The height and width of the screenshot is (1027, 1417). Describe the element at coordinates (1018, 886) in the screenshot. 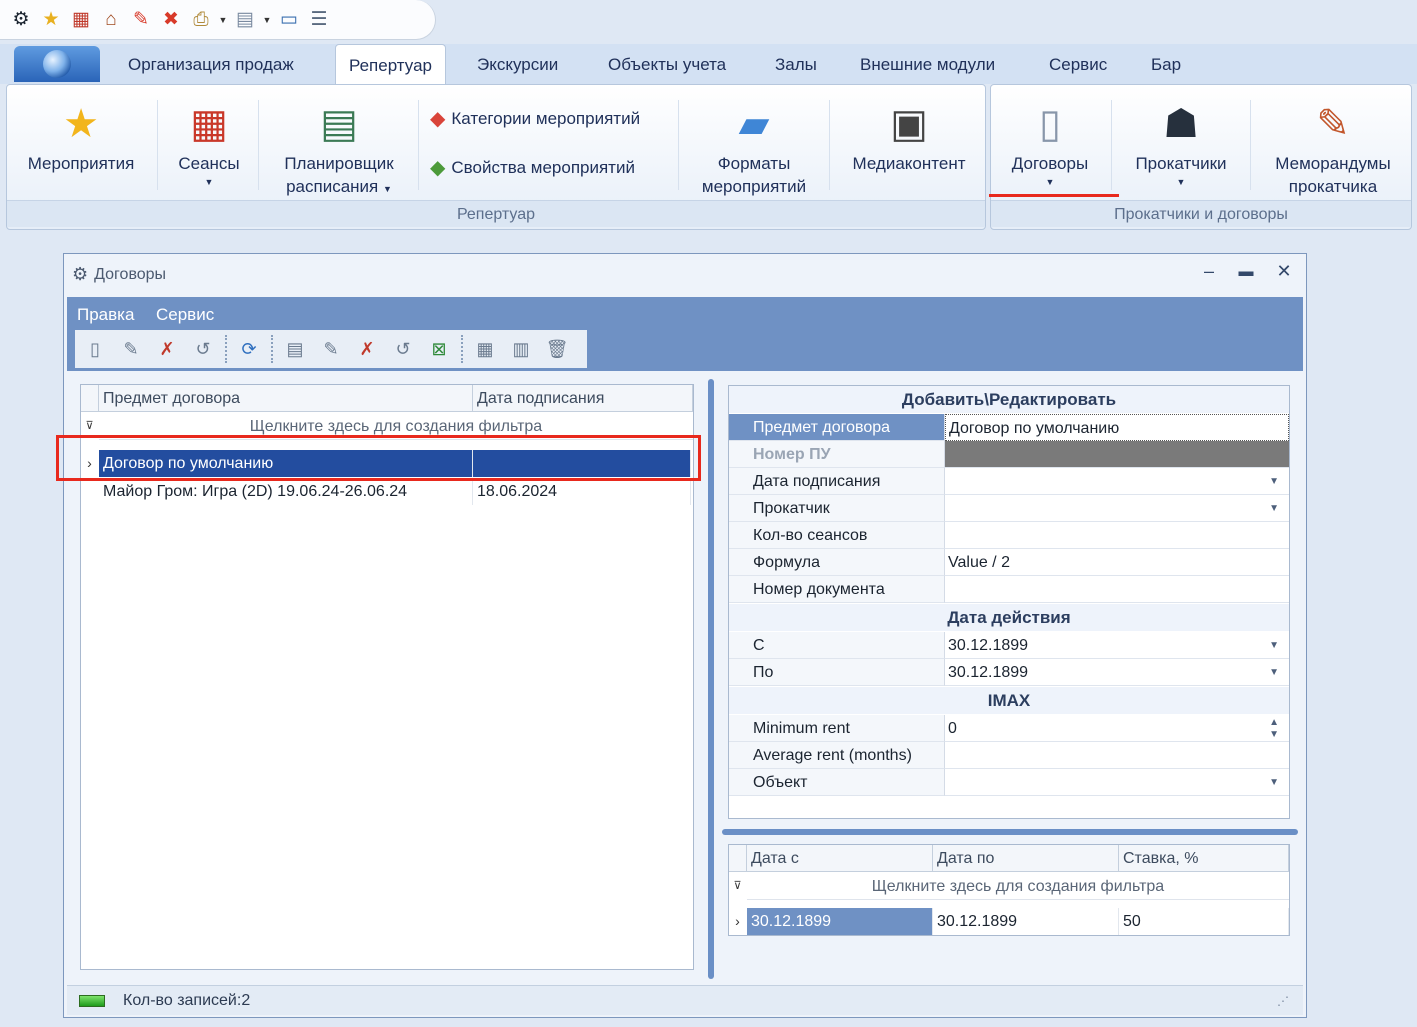

I see `filter-row: Щелкните здесь для создания фильтра` at that location.